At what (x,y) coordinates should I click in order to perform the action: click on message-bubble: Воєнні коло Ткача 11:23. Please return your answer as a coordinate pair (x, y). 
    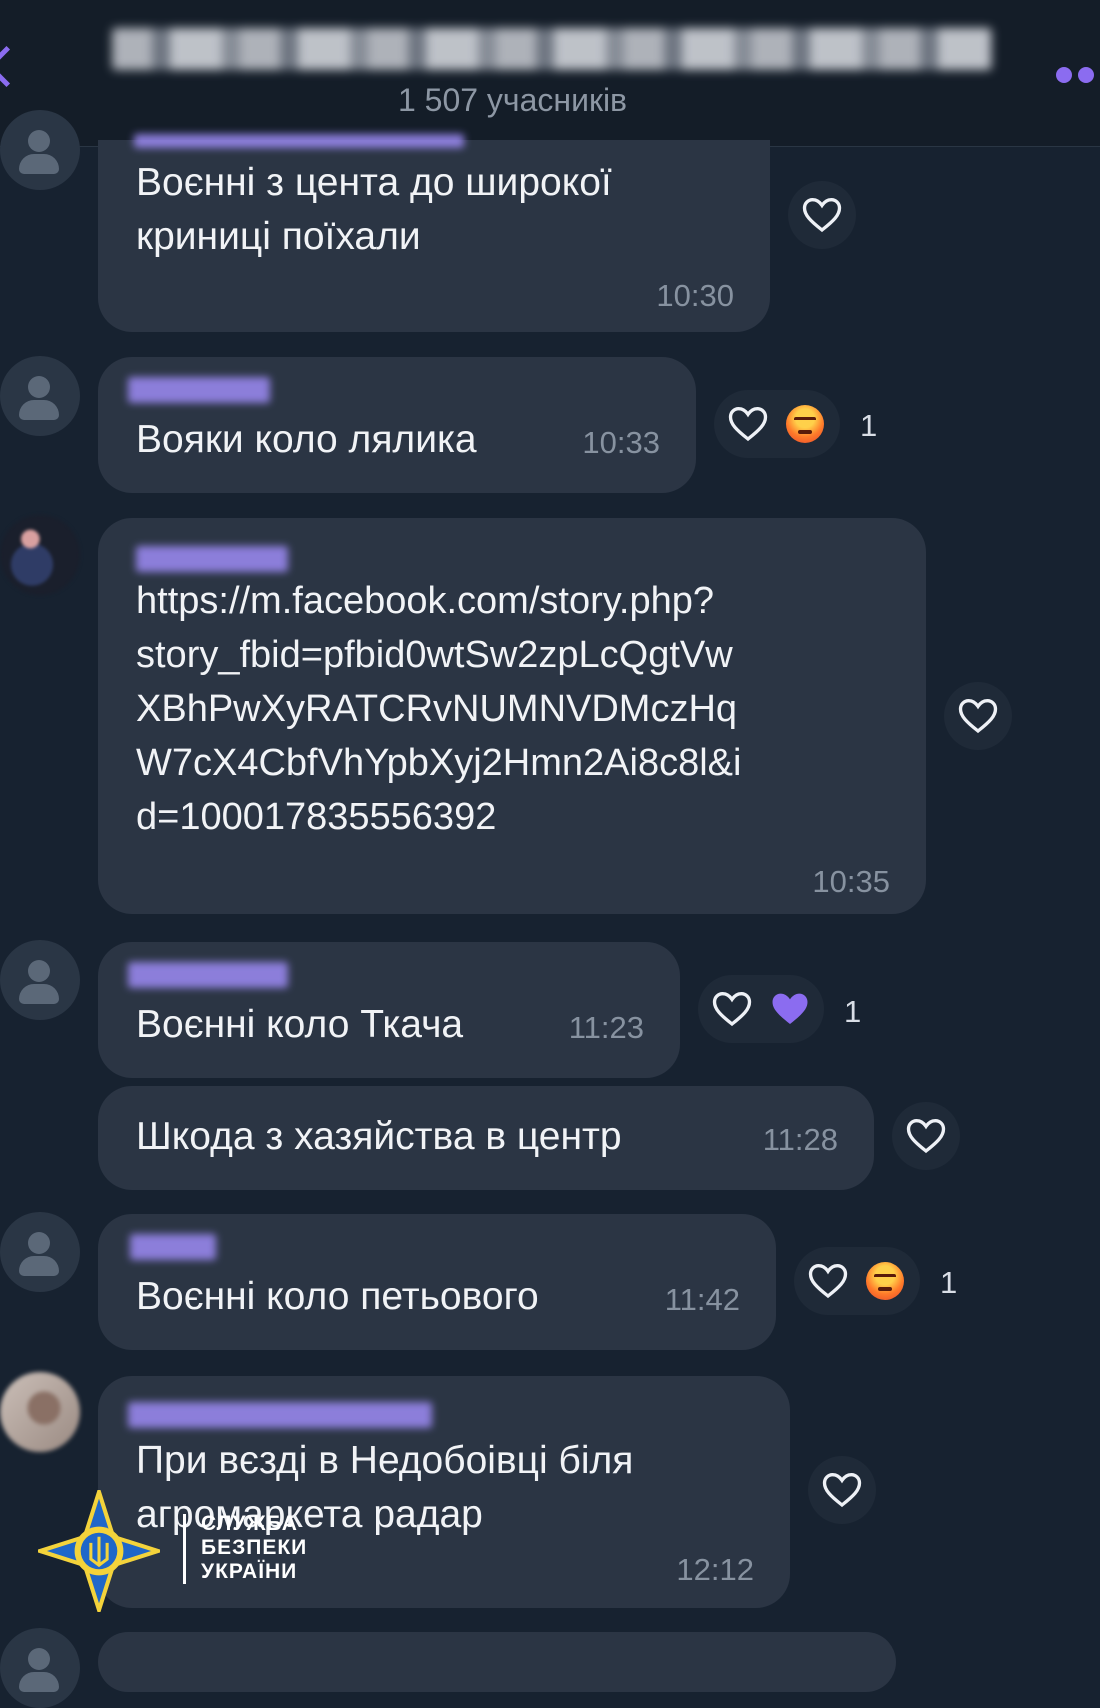
    Looking at the image, I should click on (389, 1010).